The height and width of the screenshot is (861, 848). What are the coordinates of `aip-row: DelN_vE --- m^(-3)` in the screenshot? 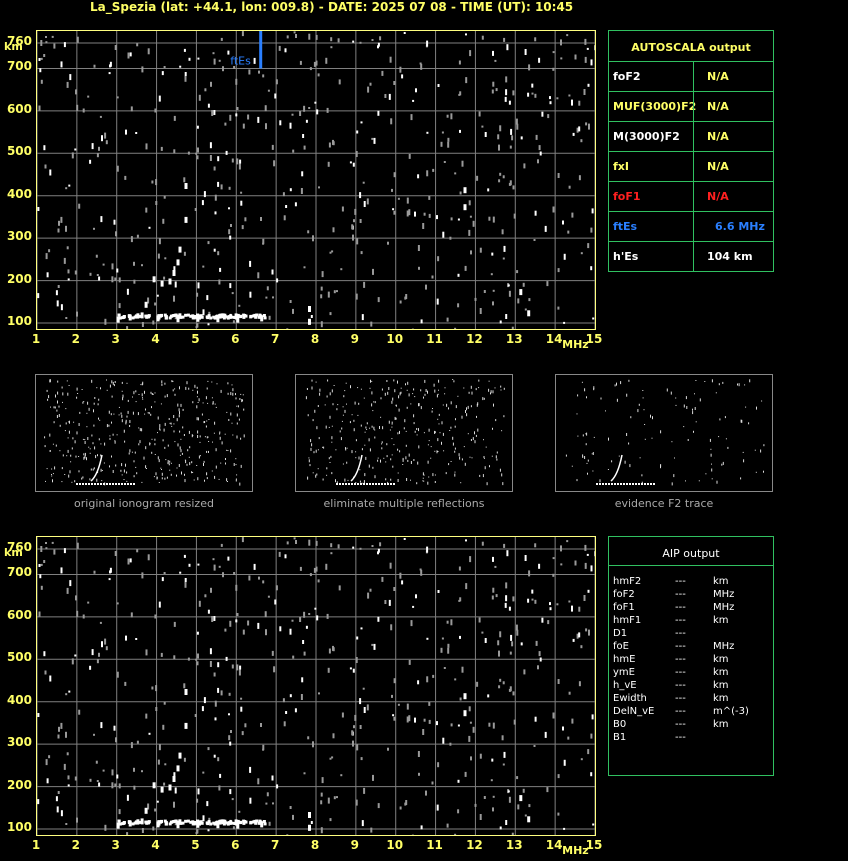 It's located at (691, 711).